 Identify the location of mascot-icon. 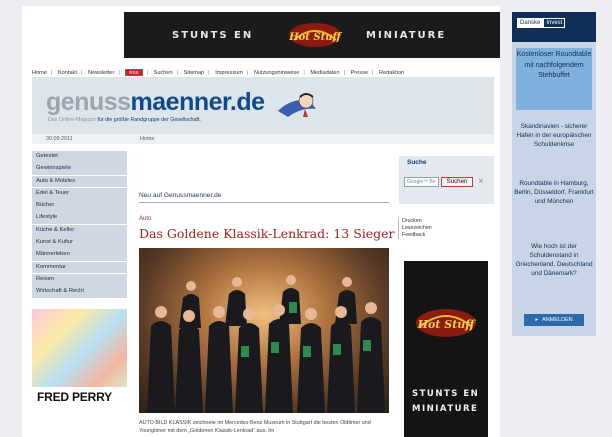
(297, 105).